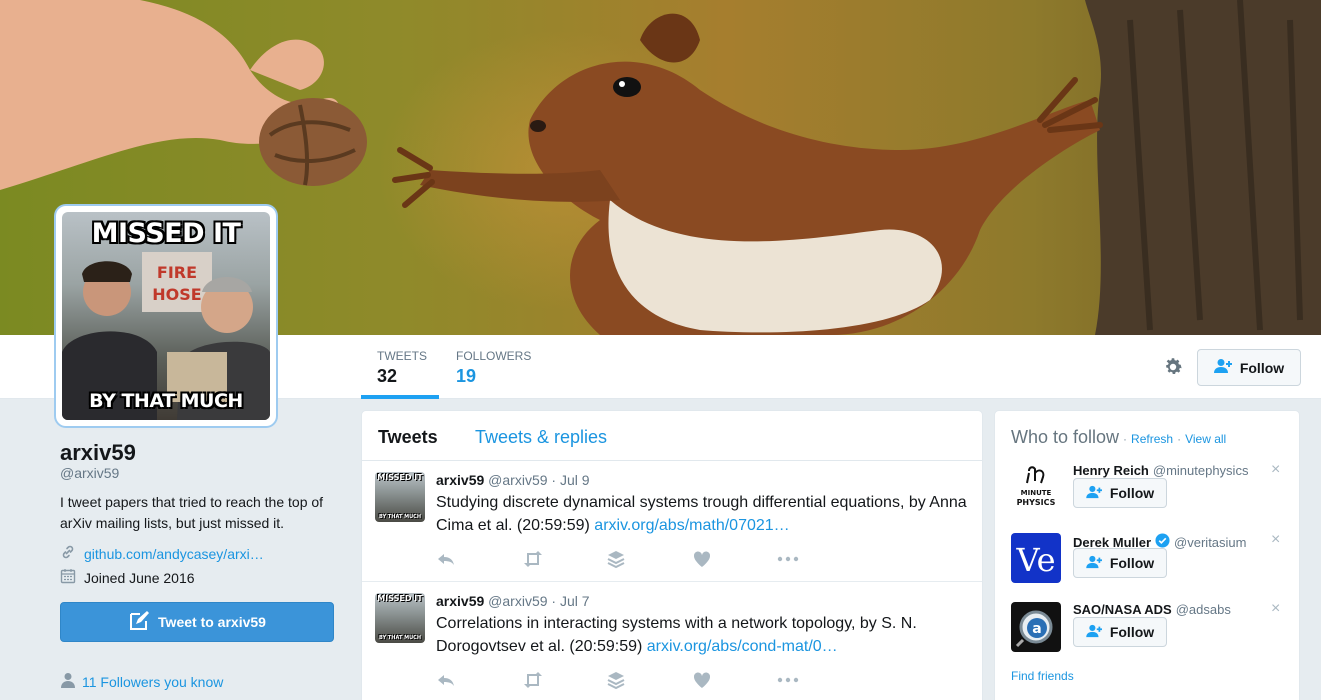 The image size is (1321, 700). Describe the element at coordinates (68, 577) in the screenshot. I see `calendar-icon` at that location.